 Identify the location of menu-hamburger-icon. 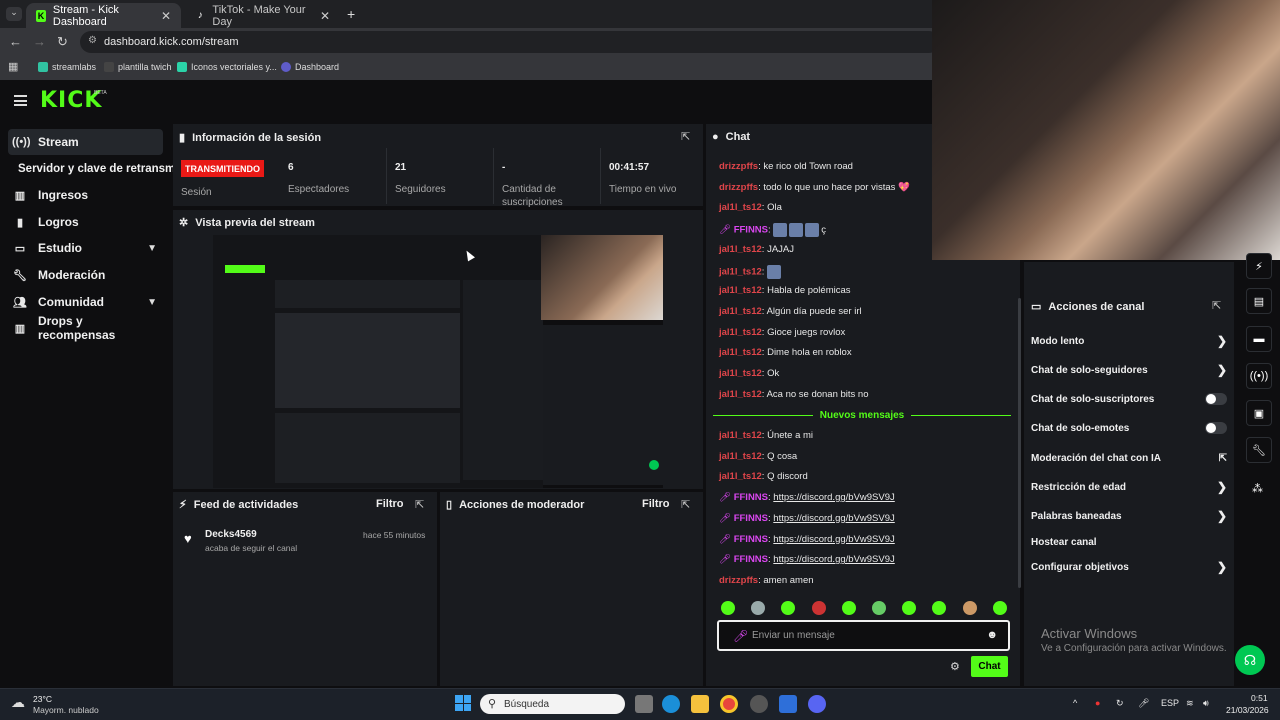
(20, 100).